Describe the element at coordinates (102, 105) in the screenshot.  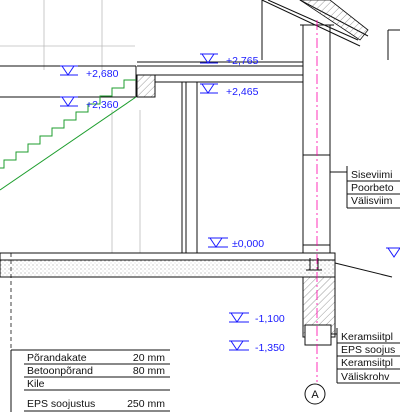
I see `level-text-2: +2,360` at that location.